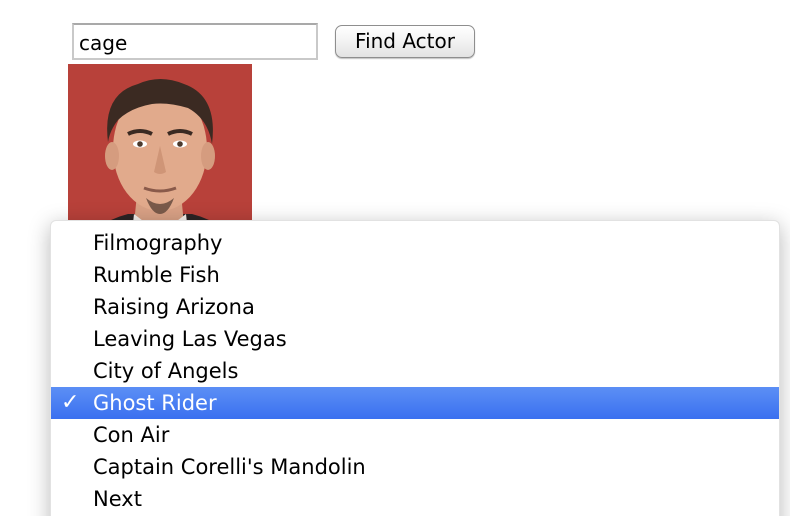 The image size is (790, 516). What do you see at coordinates (156, 275) in the screenshot?
I see `menu-item-label: Rumble Fish` at bounding box center [156, 275].